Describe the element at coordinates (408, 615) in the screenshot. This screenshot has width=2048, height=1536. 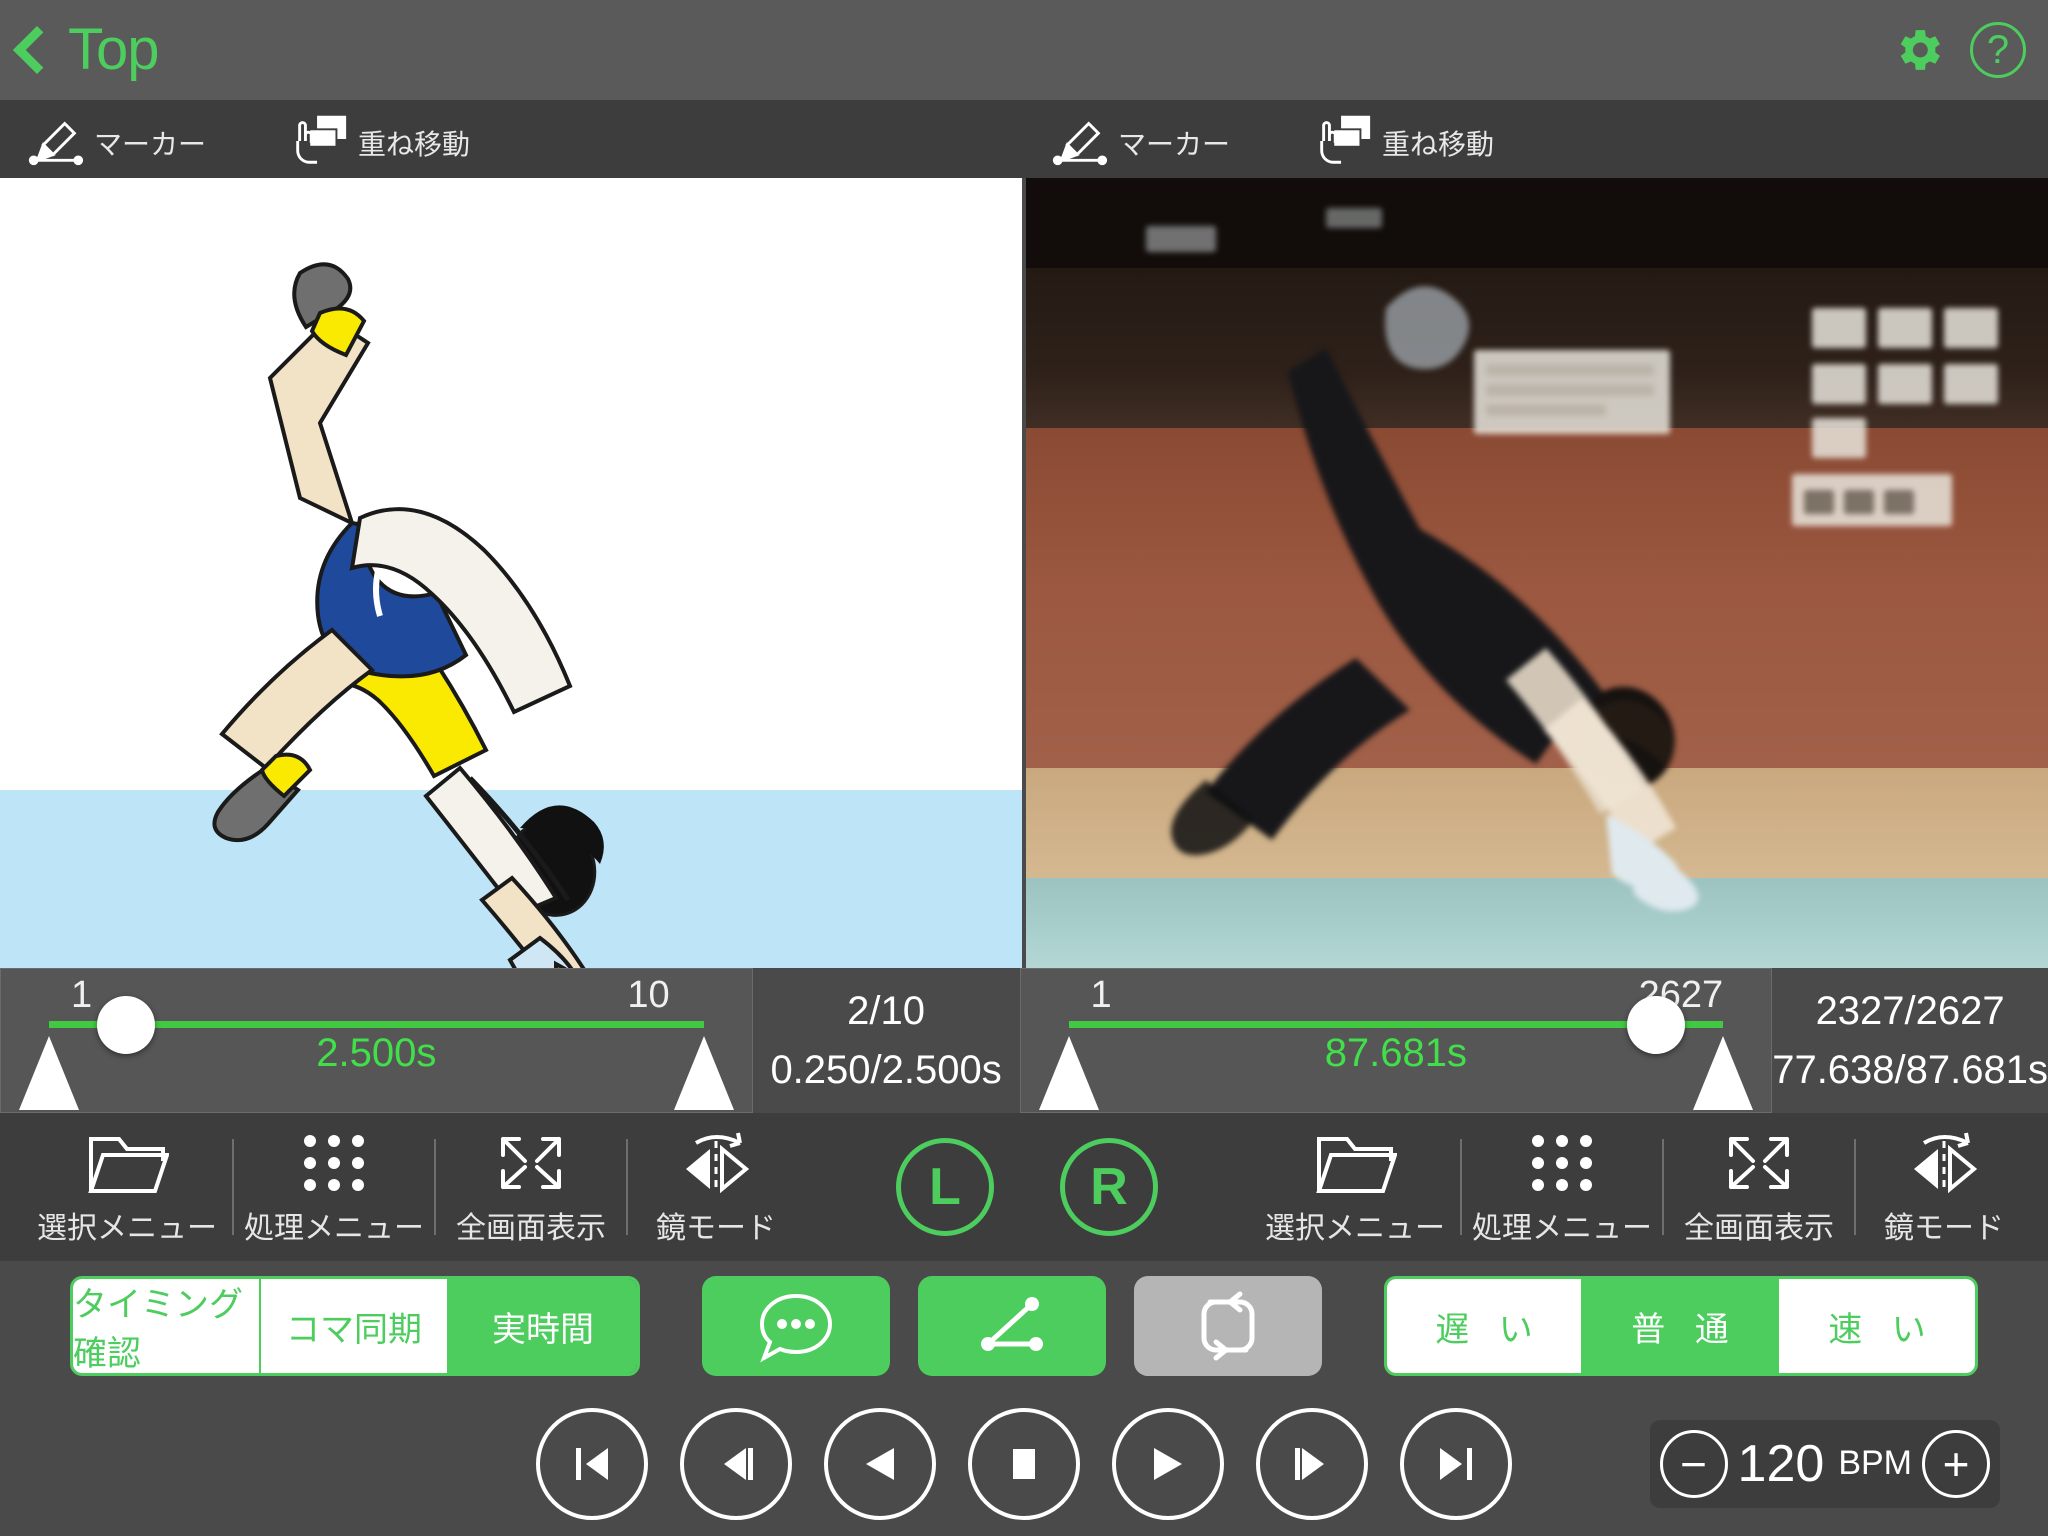
I see `gymnast-illustration` at that location.